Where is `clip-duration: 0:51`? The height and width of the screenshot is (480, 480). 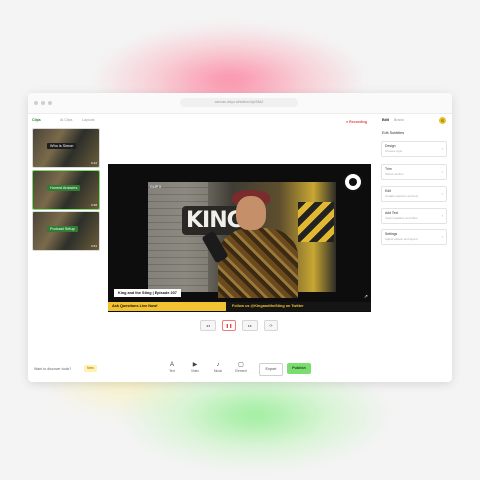
clip-duration: 0:51 is located at coordinates (94, 246).